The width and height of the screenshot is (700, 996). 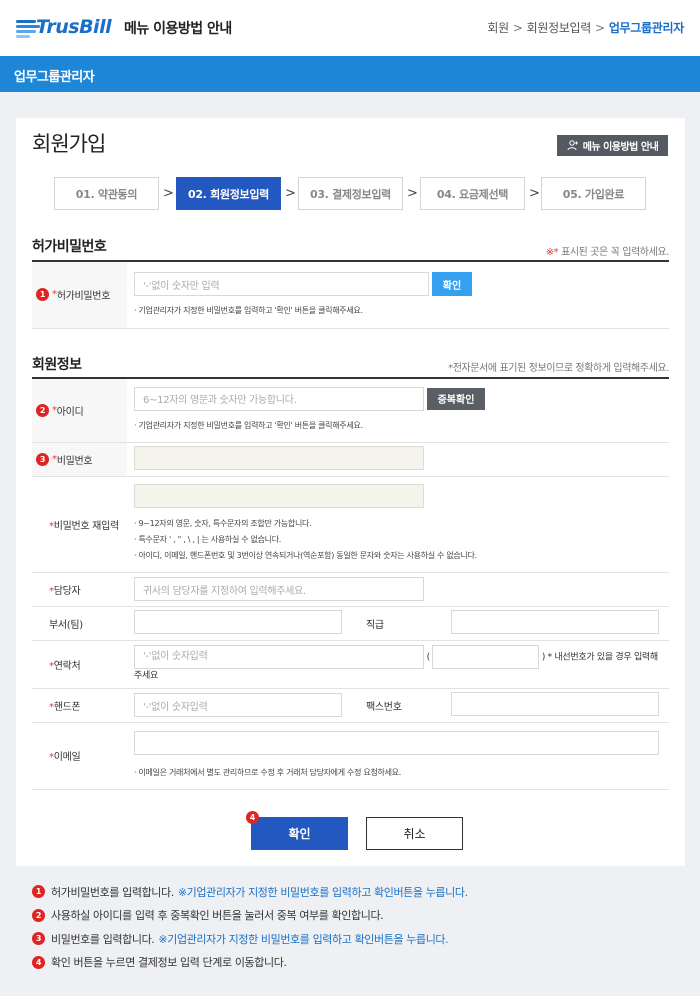 What do you see at coordinates (281, 284) in the screenshot?
I see `temp-password-input: '-'없이 숫자만 입력` at bounding box center [281, 284].